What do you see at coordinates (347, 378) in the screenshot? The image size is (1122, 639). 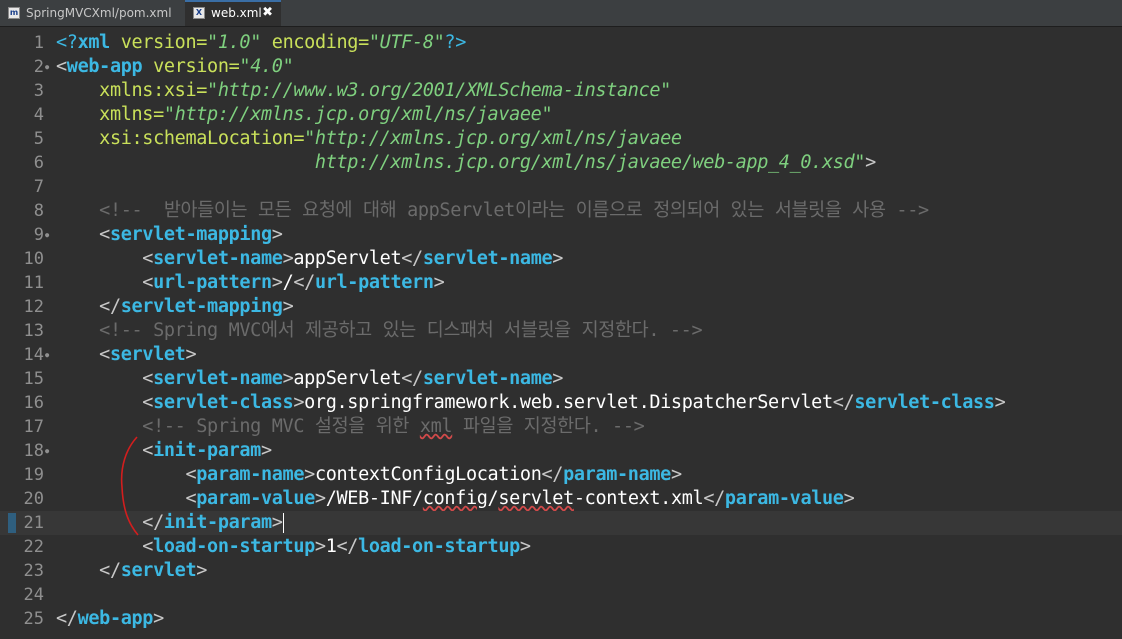 I see `code-token: appServlet` at bounding box center [347, 378].